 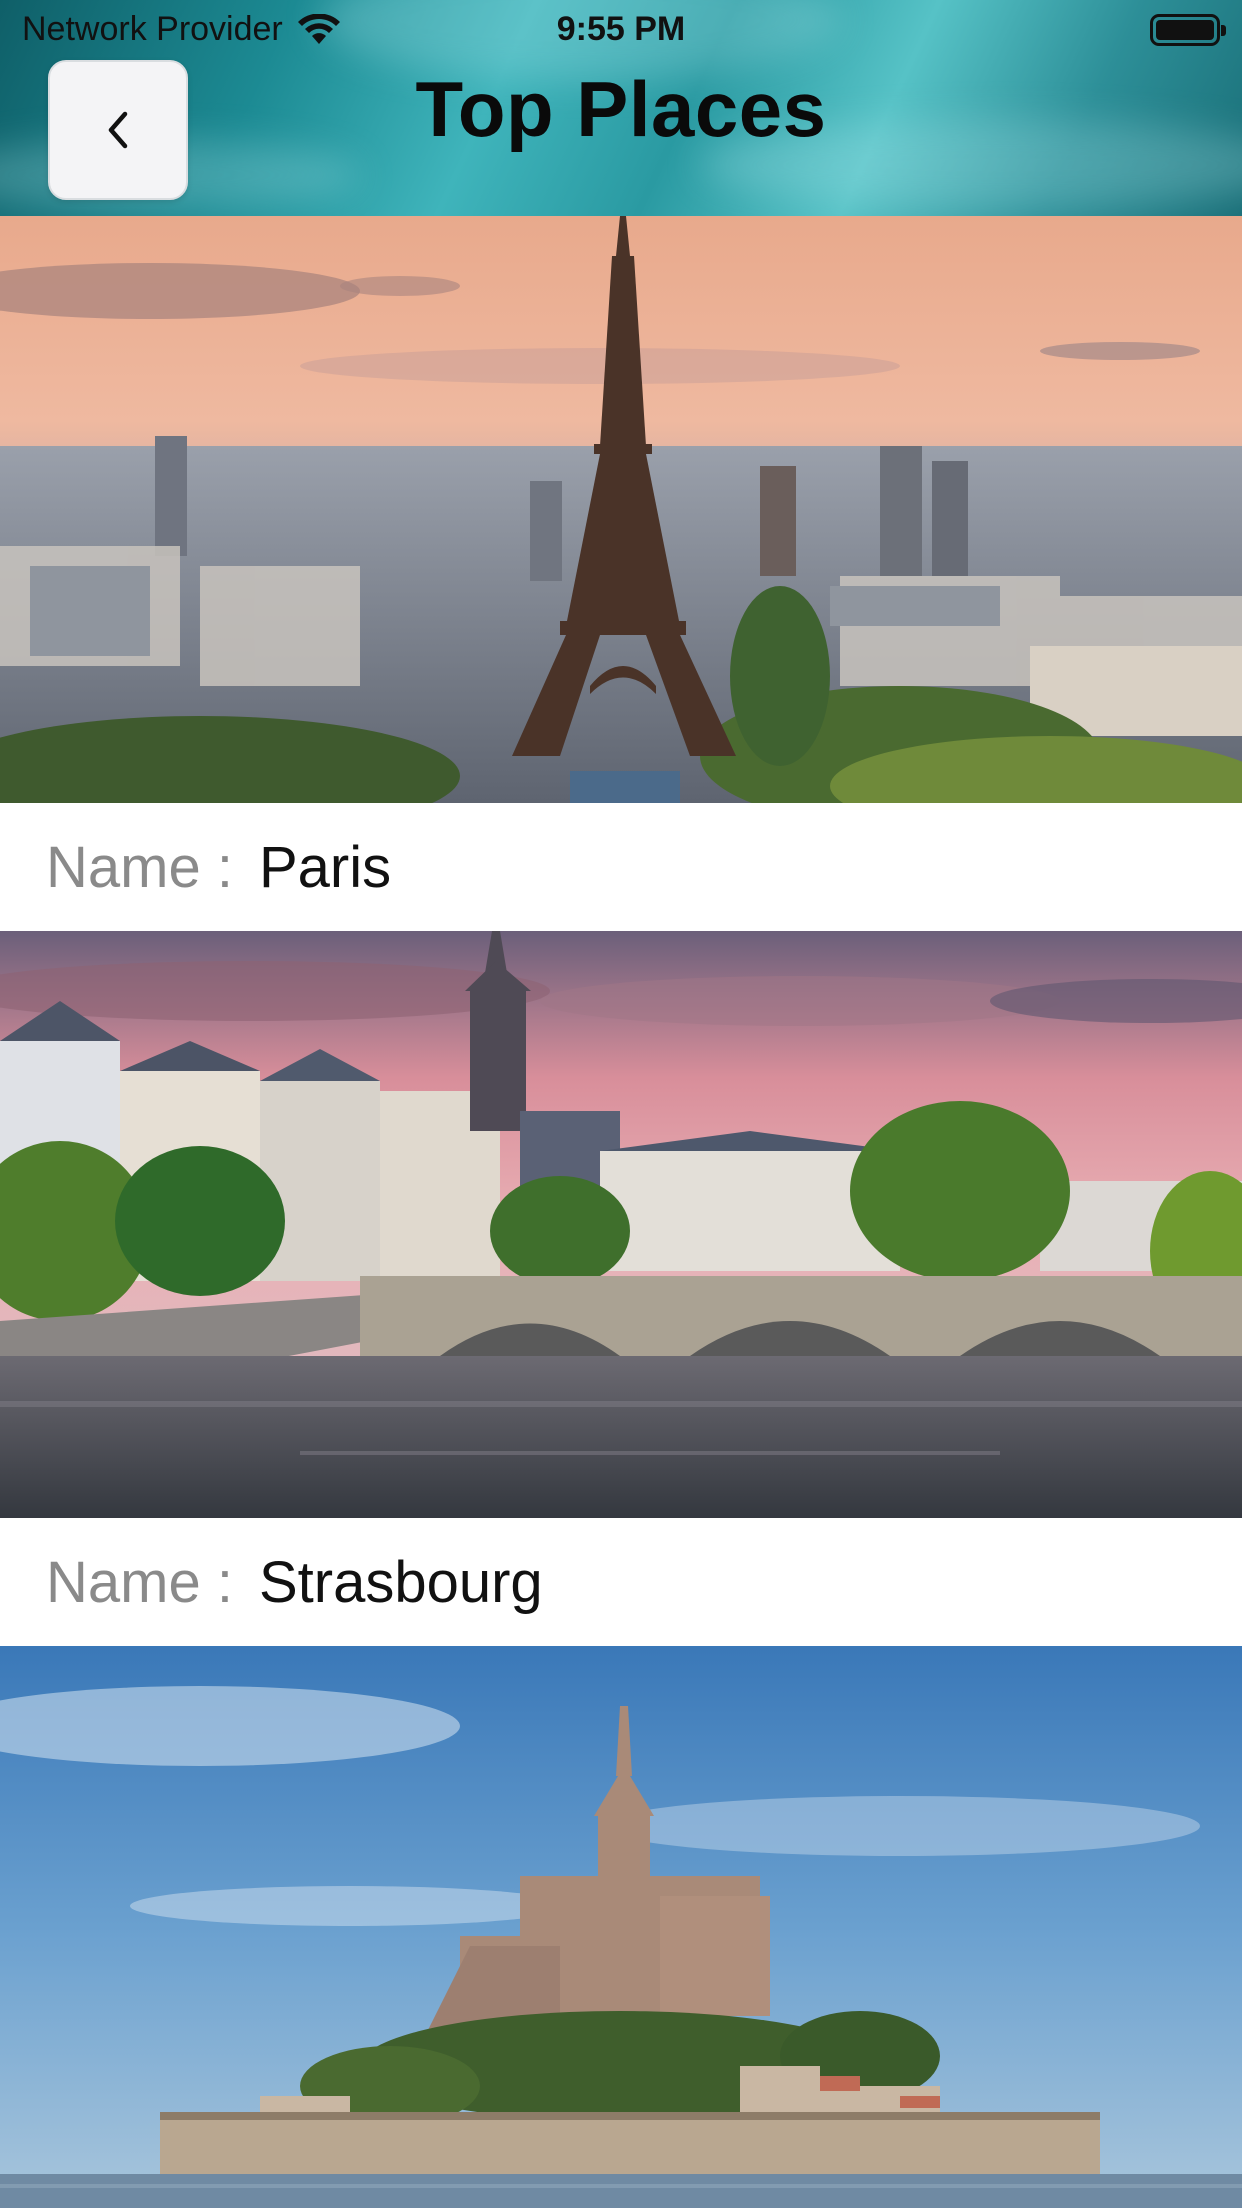 What do you see at coordinates (621, 1582) in the screenshot?
I see `place-name-row: Name : Strasbourg` at bounding box center [621, 1582].